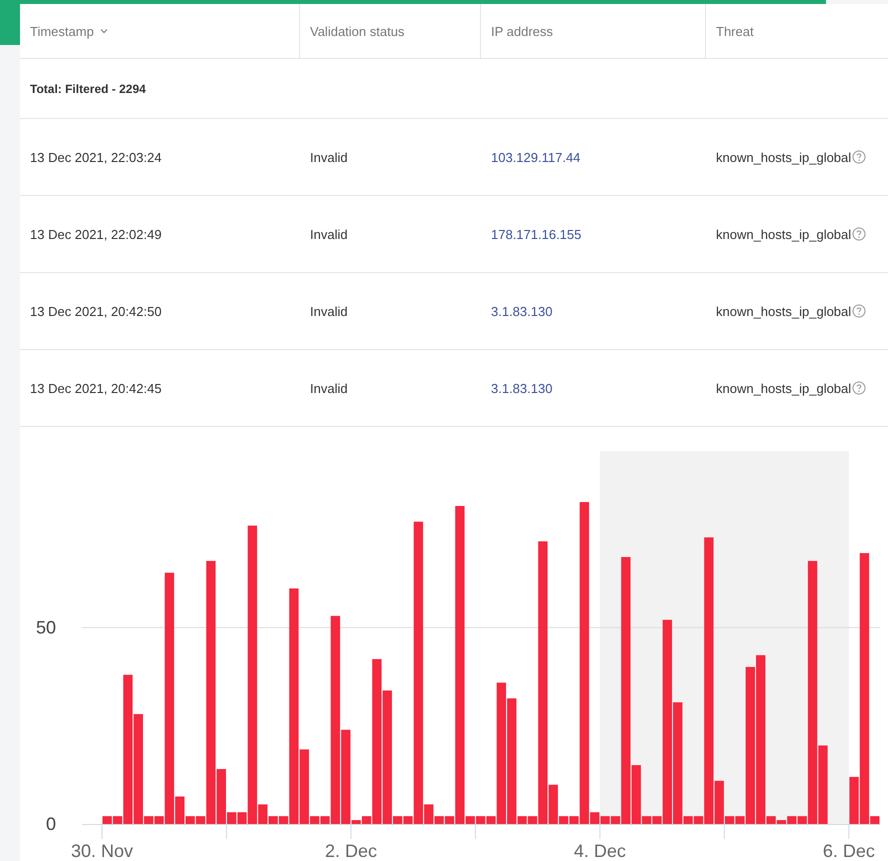  I want to click on table-cell-text: 13 Dec 2021, 20:42:50, so click(96, 311).